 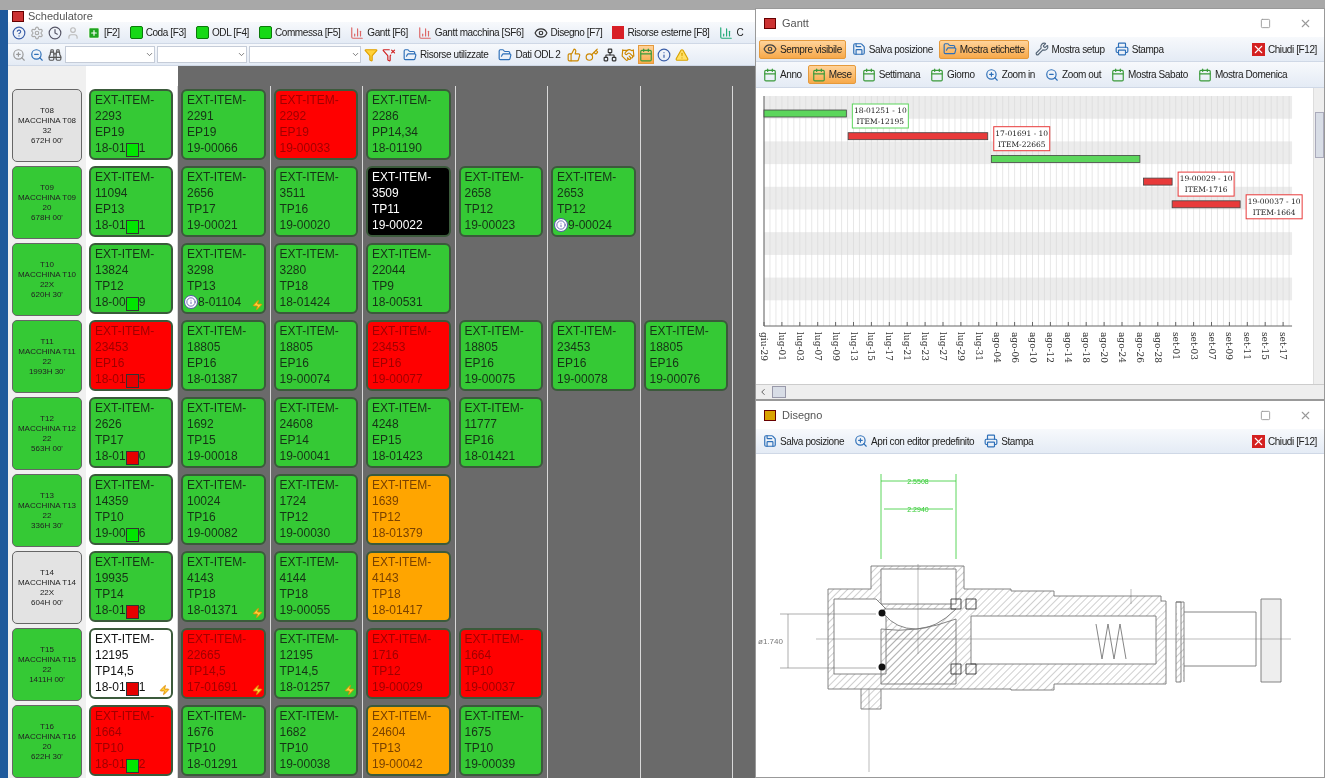 What do you see at coordinates (779, 392) in the screenshot?
I see `scrollbar-thumb` at bounding box center [779, 392].